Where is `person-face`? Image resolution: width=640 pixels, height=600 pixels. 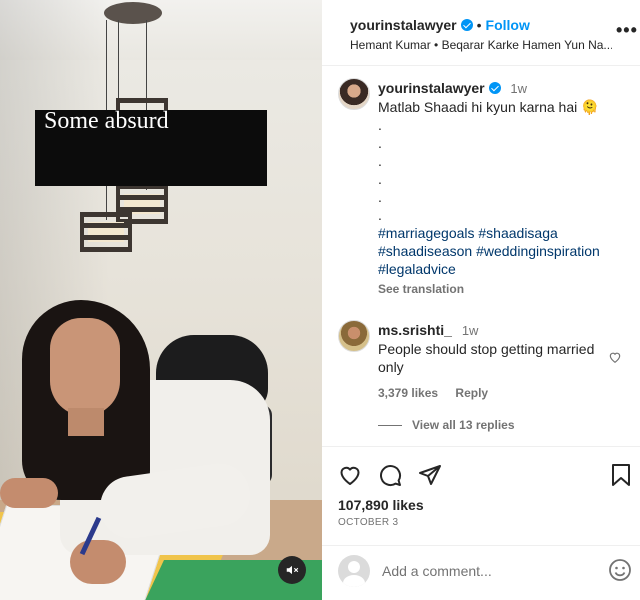 person-face is located at coordinates (85, 367).